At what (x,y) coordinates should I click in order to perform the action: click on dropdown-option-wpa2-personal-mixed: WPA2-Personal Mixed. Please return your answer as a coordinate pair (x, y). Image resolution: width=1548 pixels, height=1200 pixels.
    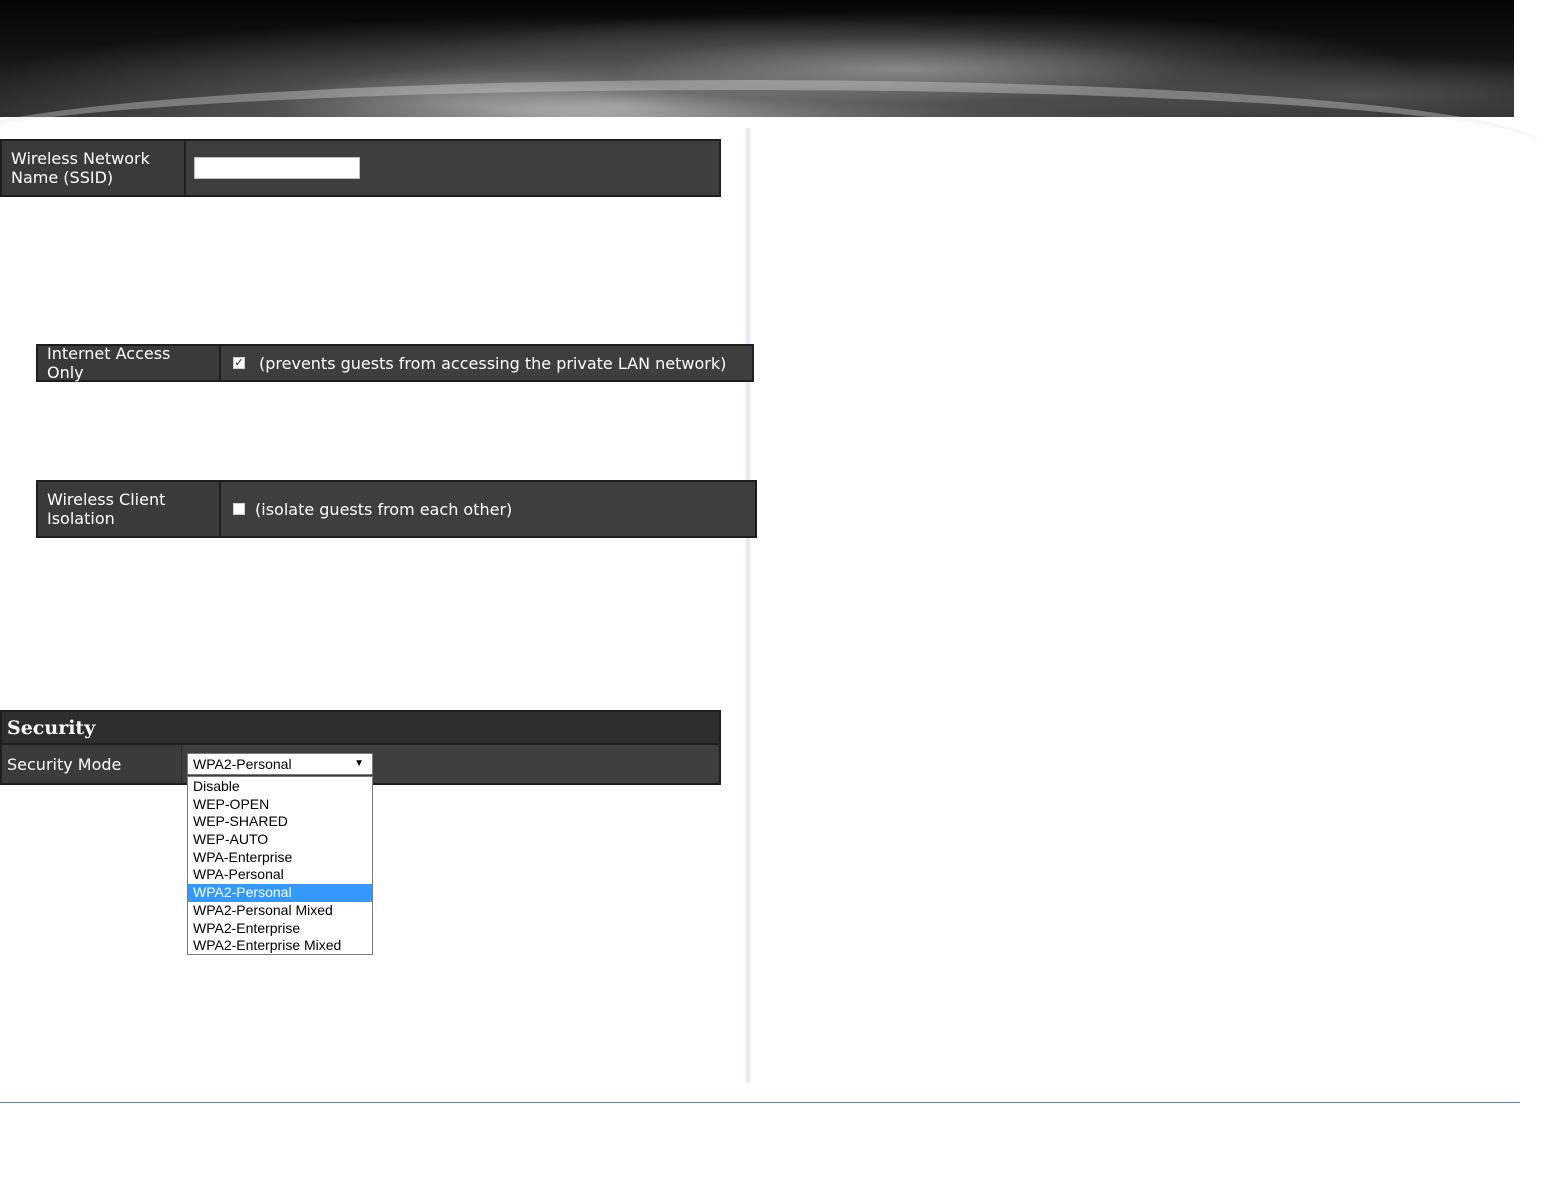
    Looking at the image, I should click on (280, 911).